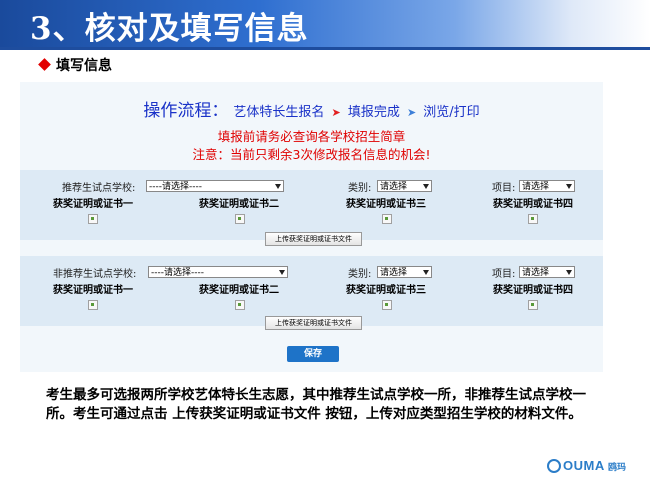 Image resolution: width=650 pixels, height=485 pixels. What do you see at coordinates (279, 112) in the screenshot?
I see `flow-step-1: 艺体特长生报名` at bounding box center [279, 112].